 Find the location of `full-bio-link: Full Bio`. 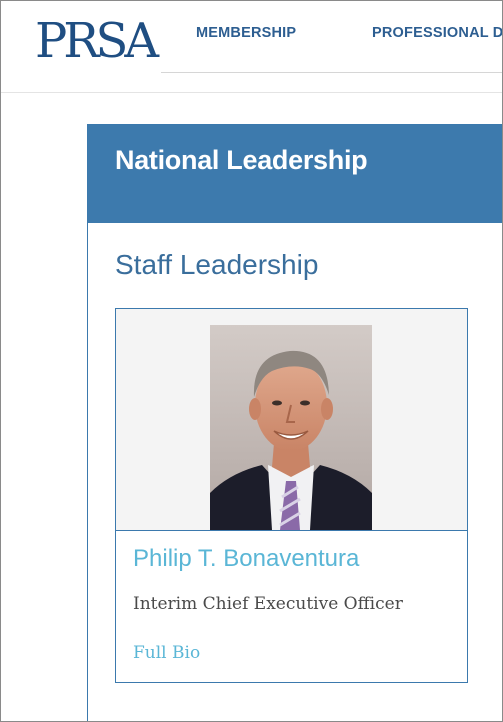

full-bio-link: Full Bio is located at coordinates (166, 653).